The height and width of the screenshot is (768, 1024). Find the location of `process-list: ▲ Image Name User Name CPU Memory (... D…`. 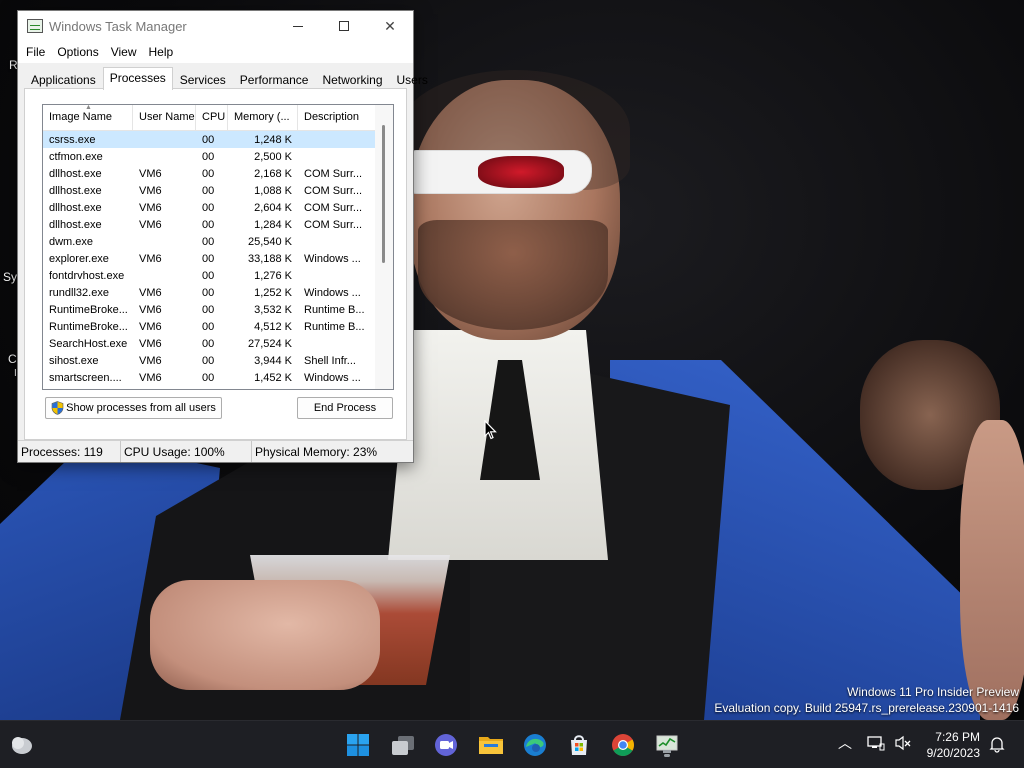

process-list: ▲ Image Name User Name CPU Memory (... D… is located at coordinates (218, 247).